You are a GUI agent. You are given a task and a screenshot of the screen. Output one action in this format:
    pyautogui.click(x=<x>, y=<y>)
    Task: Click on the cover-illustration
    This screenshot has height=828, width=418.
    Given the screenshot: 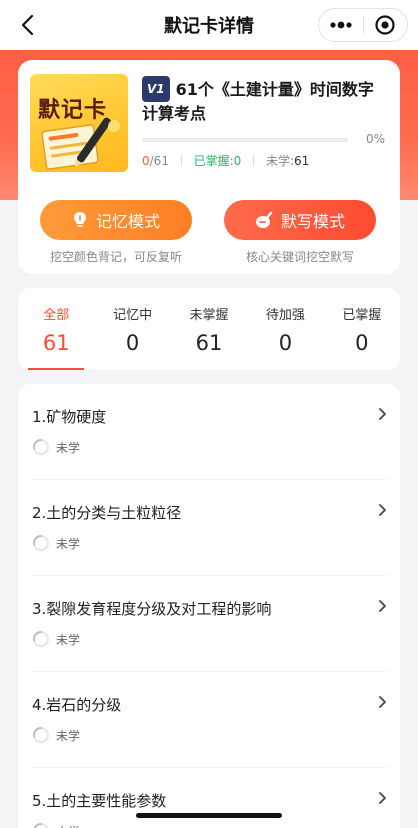 What is the action you would take?
    pyautogui.click(x=80, y=143)
    